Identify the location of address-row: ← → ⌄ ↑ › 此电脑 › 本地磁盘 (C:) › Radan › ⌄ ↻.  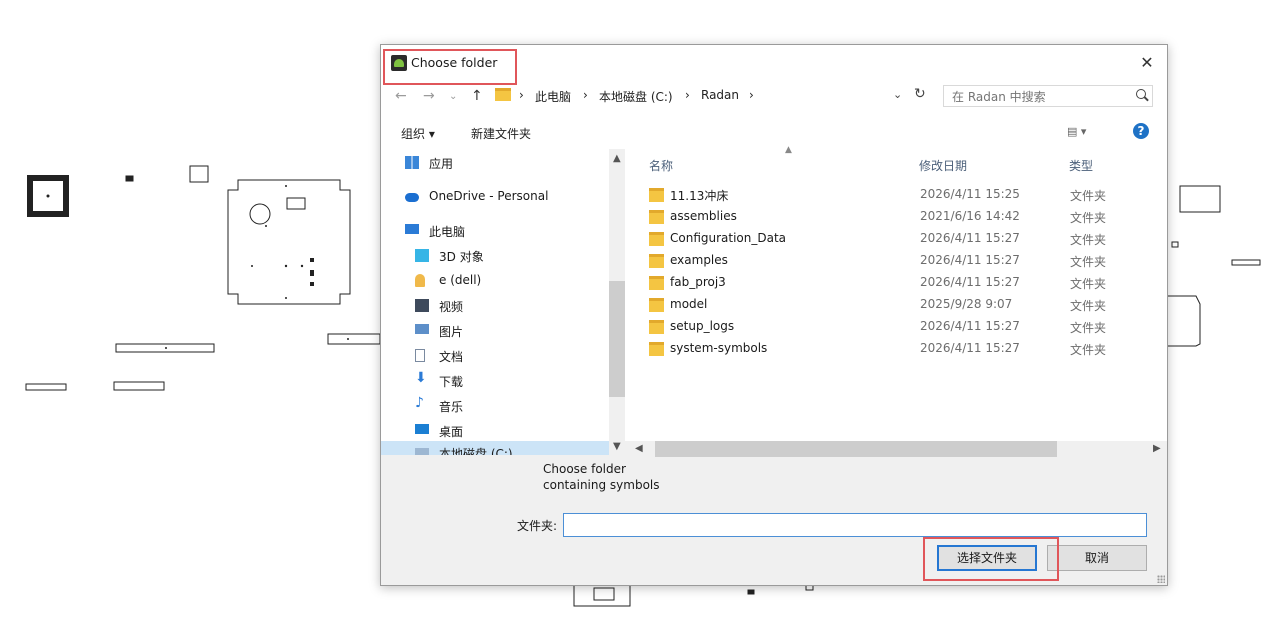
(774, 97).